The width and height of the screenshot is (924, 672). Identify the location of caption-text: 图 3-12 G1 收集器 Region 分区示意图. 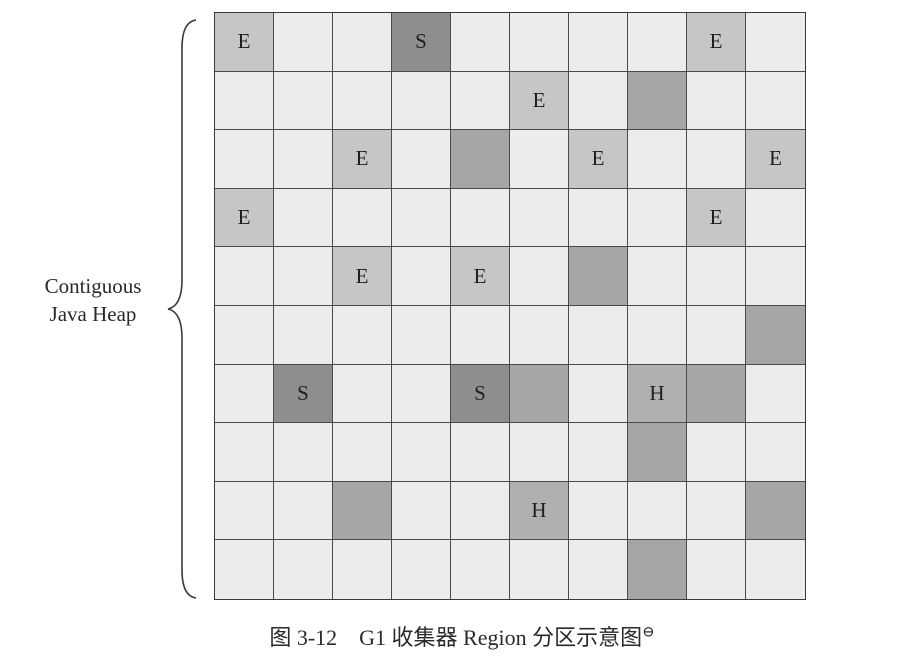
(456, 637).